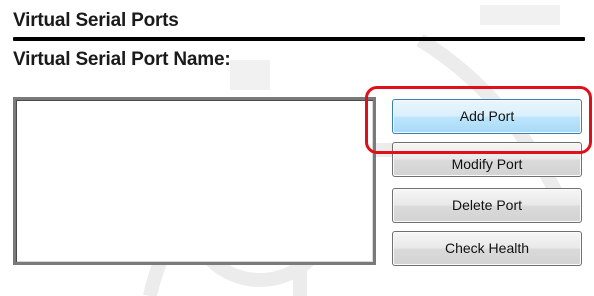 The width and height of the screenshot is (594, 296). What do you see at coordinates (487, 159) in the screenshot?
I see `modify-port-button: Modify Port` at bounding box center [487, 159].